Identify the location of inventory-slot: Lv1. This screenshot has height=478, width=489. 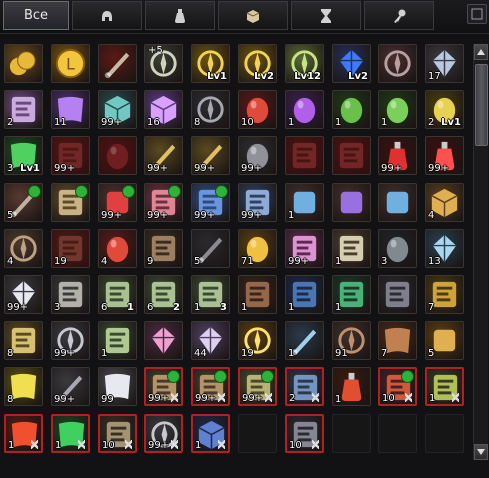
(210, 63).